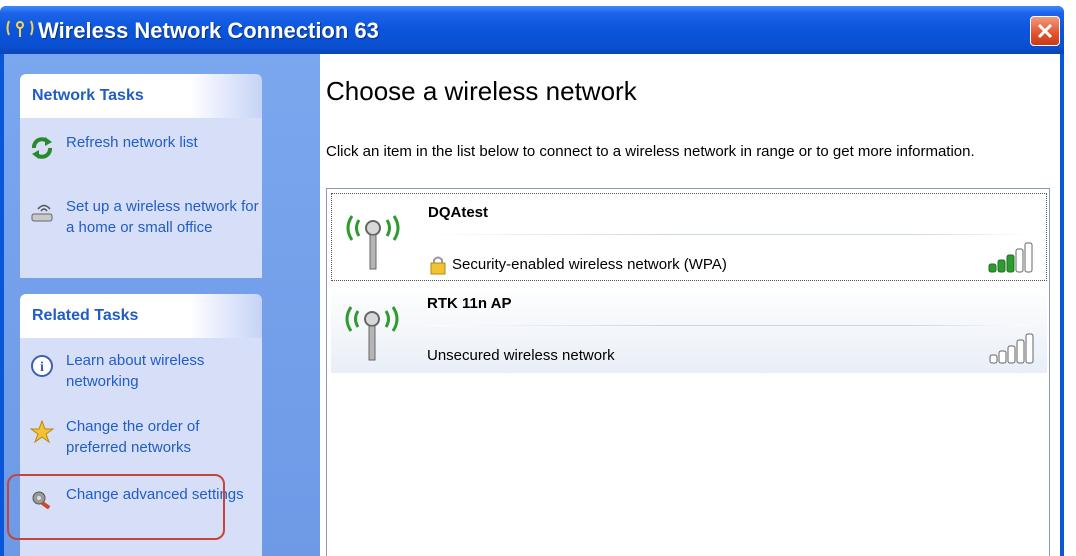 The width and height of the screenshot is (1076, 556). Describe the element at coordinates (481, 91) in the screenshot. I see `page-title: Choose a wireless network` at that location.